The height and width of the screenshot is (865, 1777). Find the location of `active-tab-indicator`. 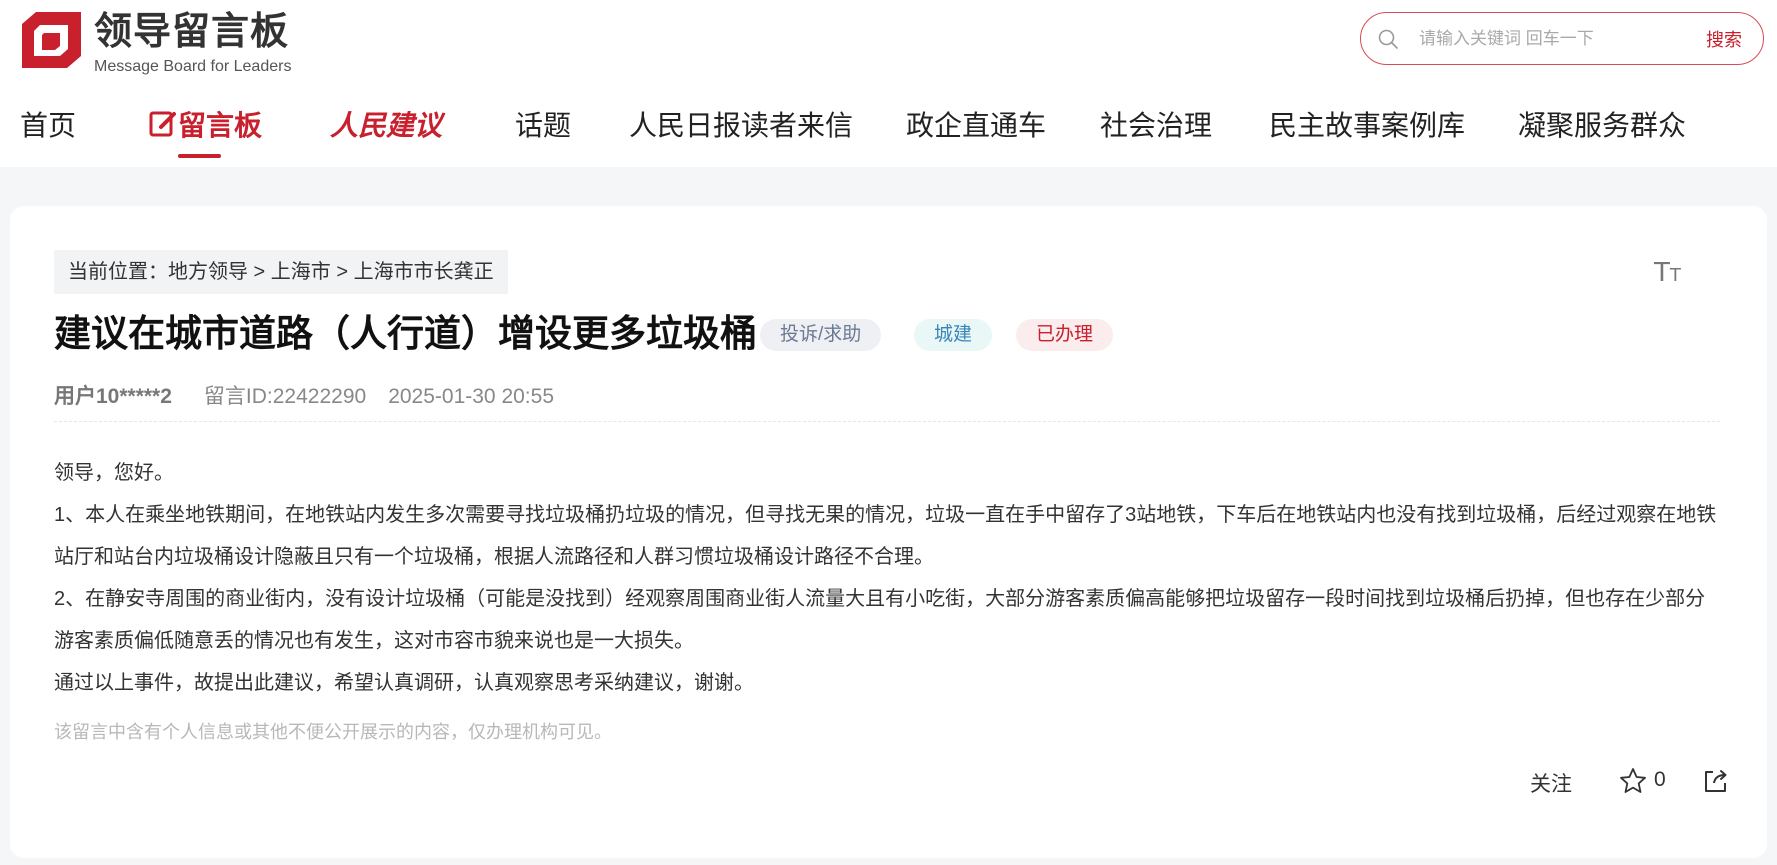

active-tab-indicator is located at coordinates (199, 156).